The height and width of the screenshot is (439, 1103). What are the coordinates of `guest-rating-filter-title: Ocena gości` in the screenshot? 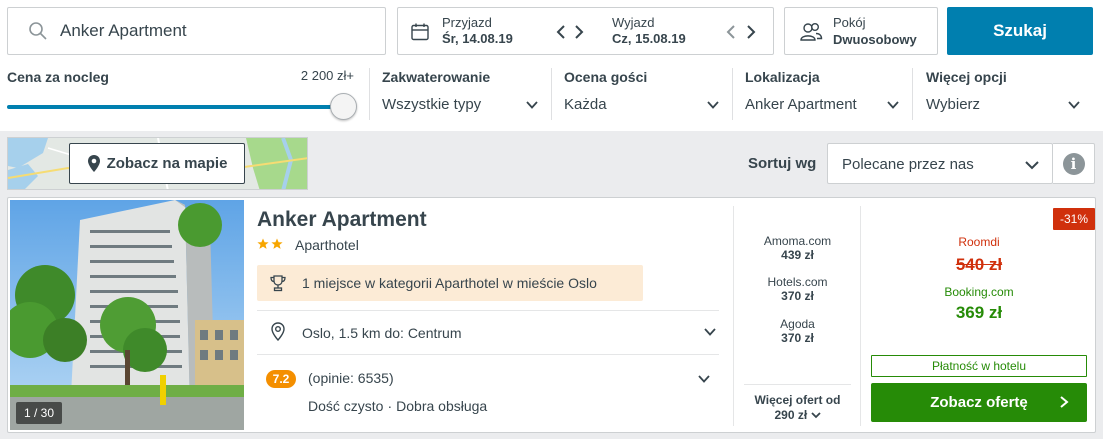 It's located at (606, 77).